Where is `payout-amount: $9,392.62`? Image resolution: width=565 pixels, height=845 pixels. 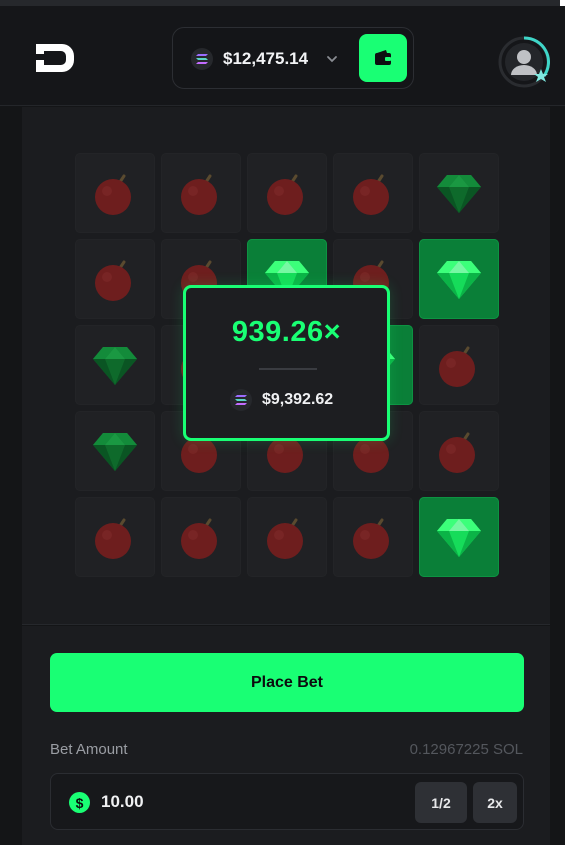 payout-amount: $9,392.62 is located at coordinates (298, 399).